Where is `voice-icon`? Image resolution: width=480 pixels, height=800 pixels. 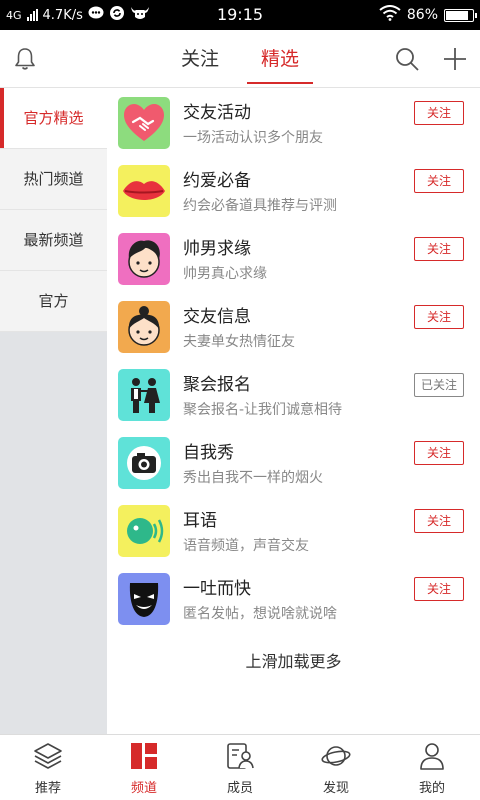
voice-icon is located at coordinates (144, 531).